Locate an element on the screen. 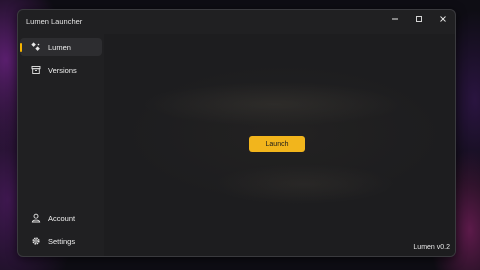 This screenshot has height=270, width=480. sidebar-item-label: Account is located at coordinates (62, 218).